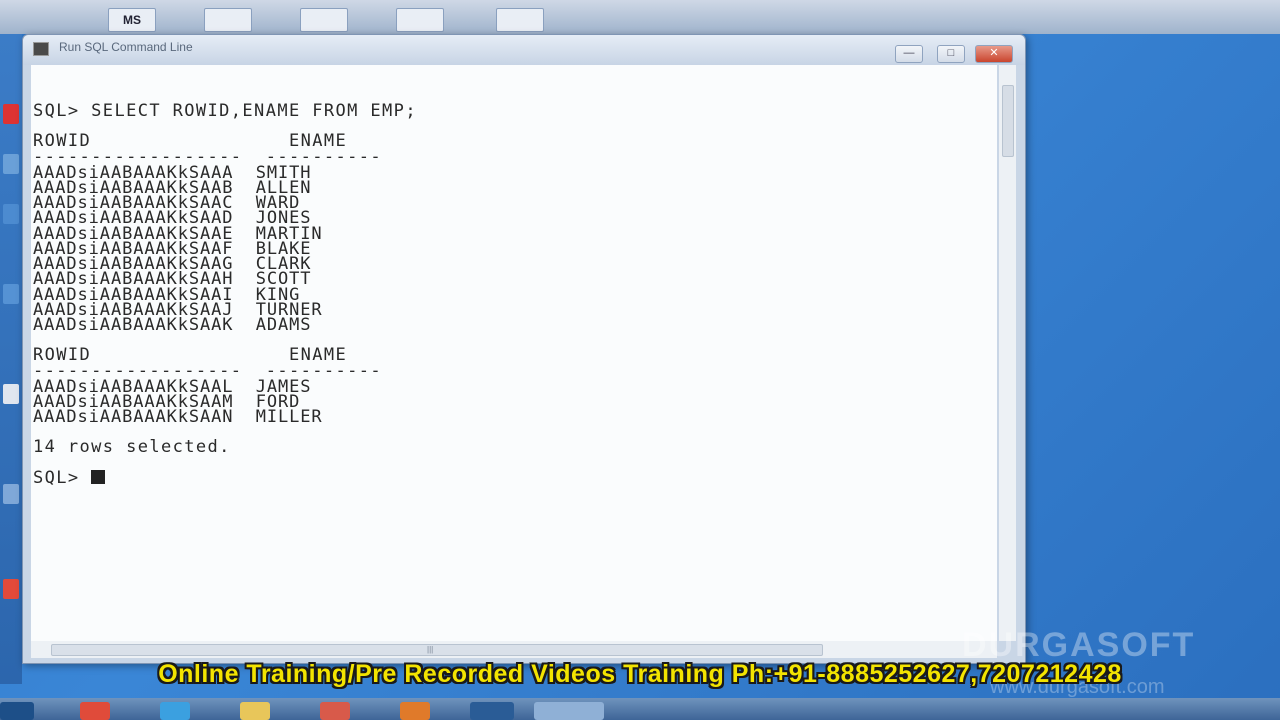 The image size is (1280, 720). I want to click on ms-label: MS, so click(132, 20).